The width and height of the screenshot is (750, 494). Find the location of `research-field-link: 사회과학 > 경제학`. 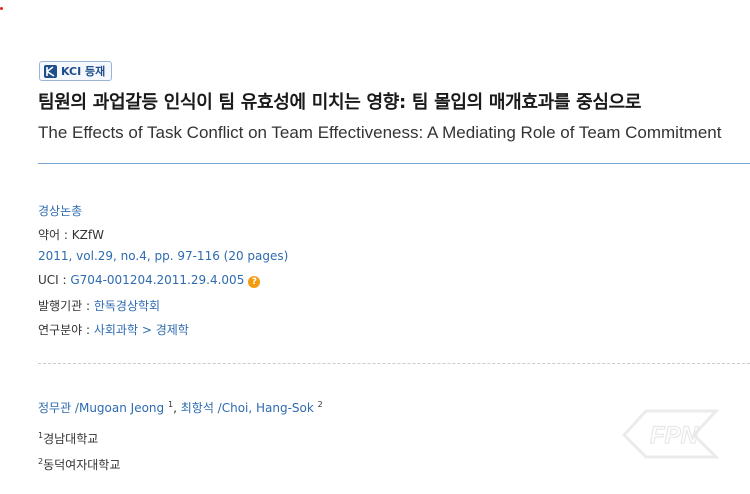

research-field-link: 사회과학 > 경제학 is located at coordinates (141, 330).